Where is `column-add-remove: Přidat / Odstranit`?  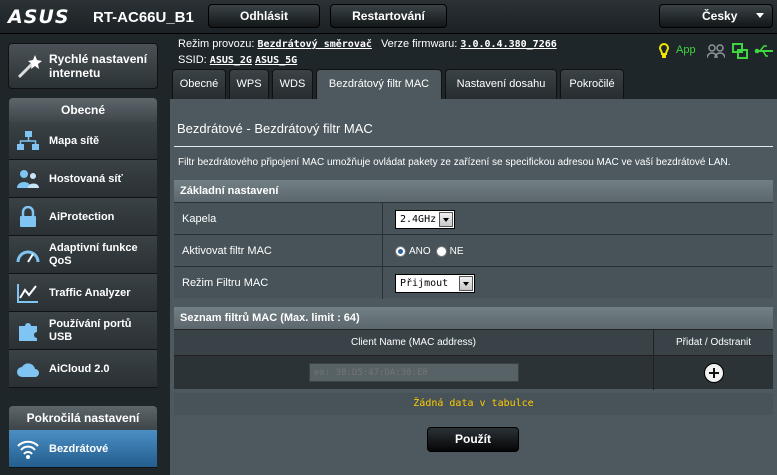 column-add-remove: Přidat / Odstranit is located at coordinates (713, 343).